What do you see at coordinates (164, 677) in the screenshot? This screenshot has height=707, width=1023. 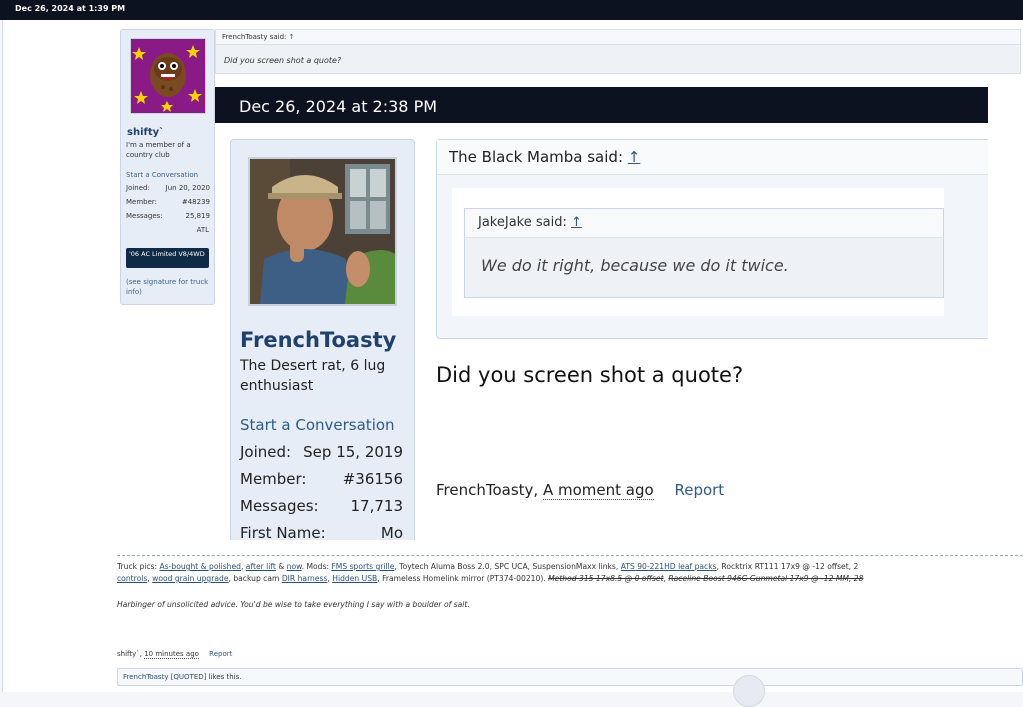 I see `liker-link: FrenchToasty [QUOTED]` at bounding box center [164, 677].